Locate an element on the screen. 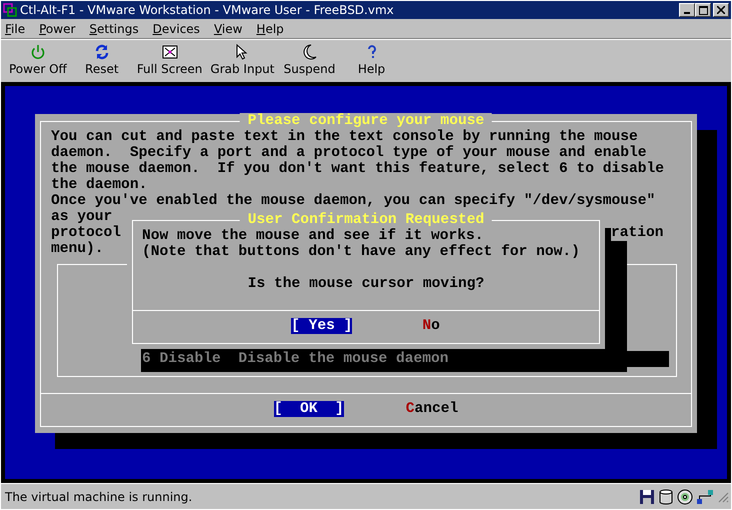 This screenshot has width=732, height=510. cd-icon is located at coordinates (685, 496).